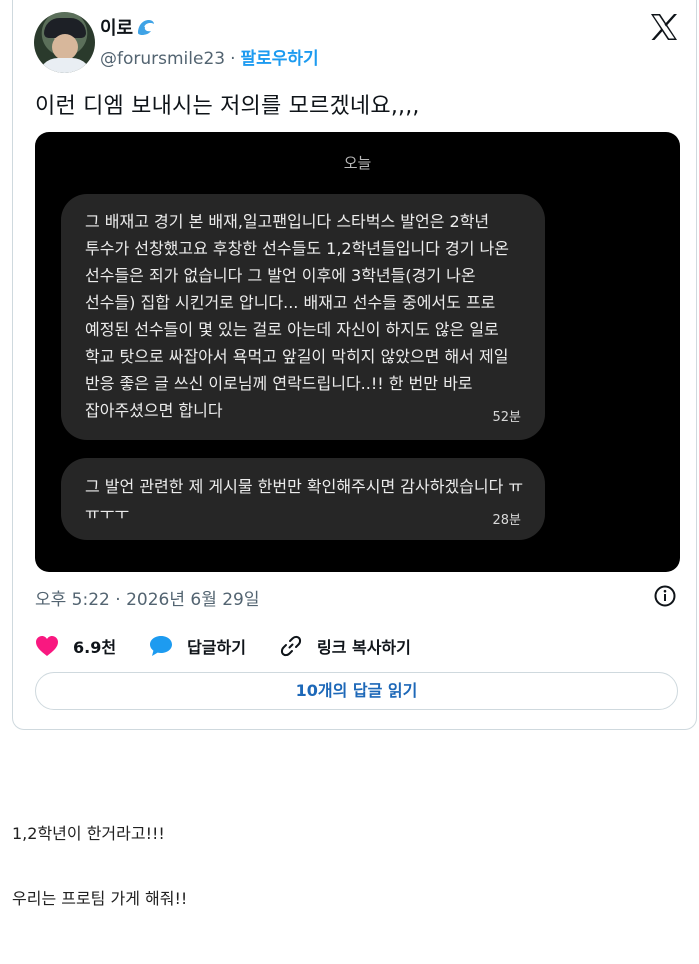 The height and width of the screenshot is (964, 699). What do you see at coordinates (506, 520) in the screenshot?
I see `message-time: 28분` at bounding box center [506, 520].